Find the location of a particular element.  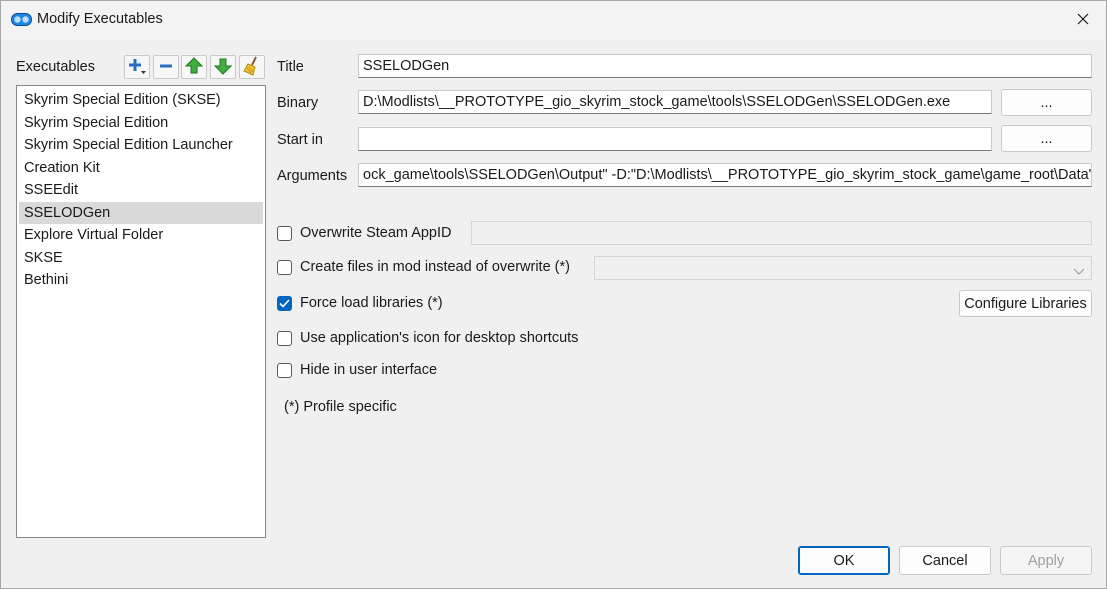

hide-ui-row: Hide in user interface is located at coordinates (357, 370).